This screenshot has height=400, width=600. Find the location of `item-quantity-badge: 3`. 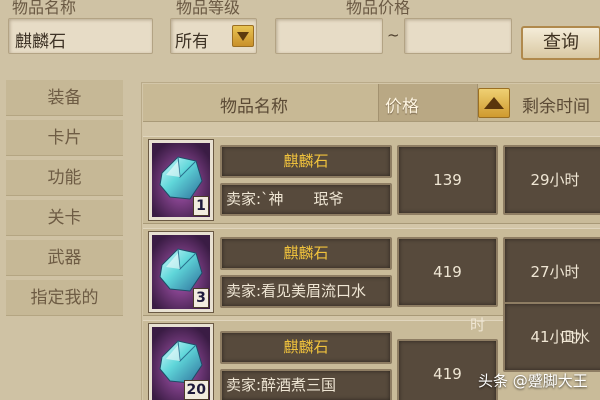

item-quantity-badge: 3 is located at coordinates (201, 298).